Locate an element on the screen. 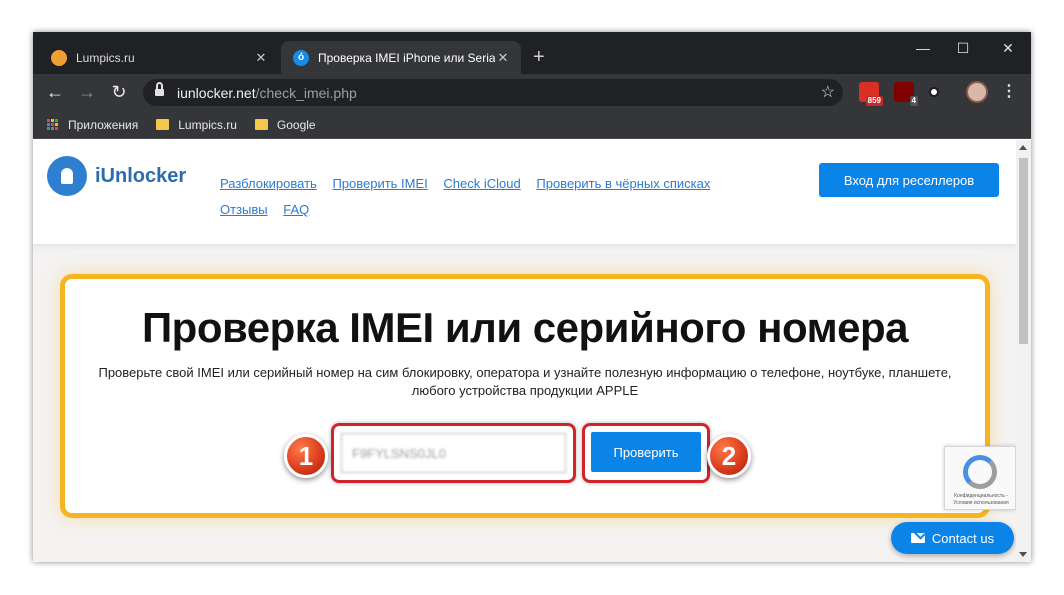 This screenshot has height=595, width=1064. tab-title: Проверка IMEI iPhone или Serial is located at coordinates (406, 57).